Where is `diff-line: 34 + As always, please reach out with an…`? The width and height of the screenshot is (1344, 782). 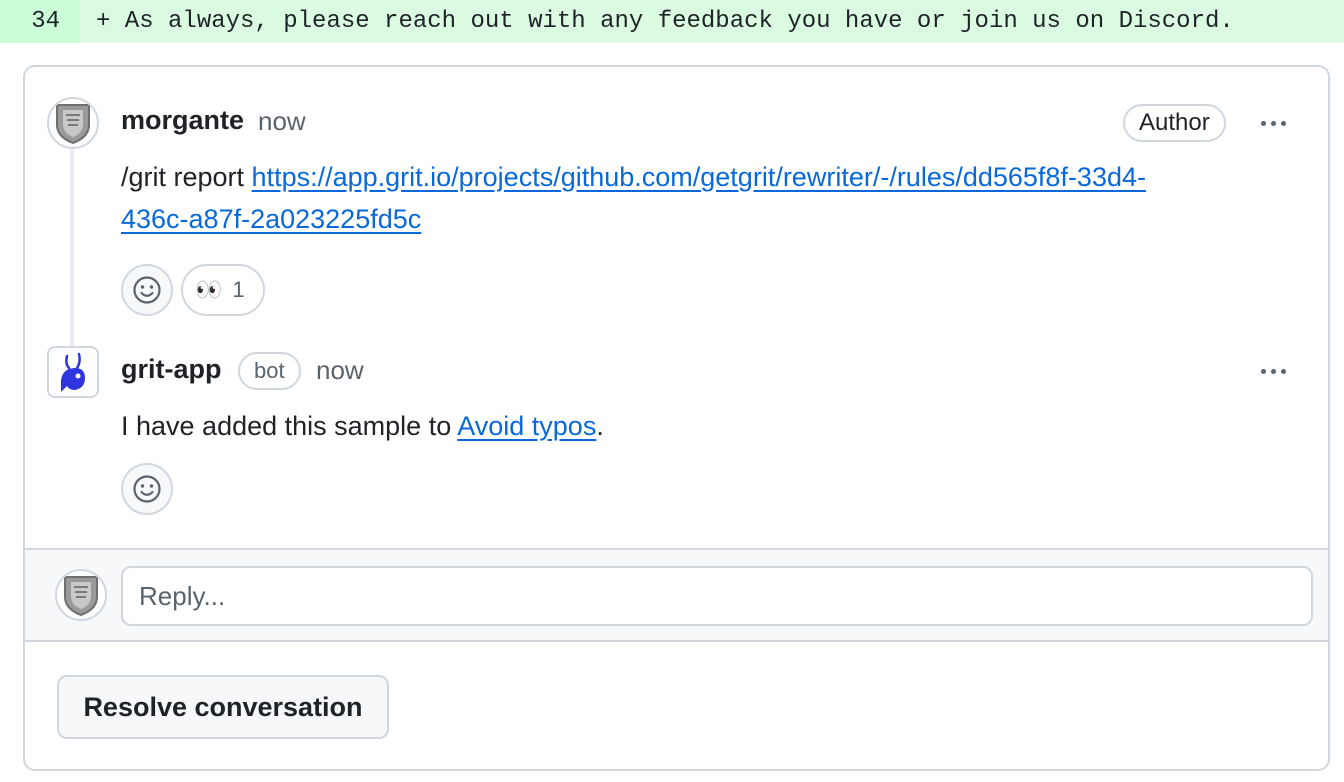 diff-line: 34 + As always, please reach out with an… is located at coordinates (672, 21).